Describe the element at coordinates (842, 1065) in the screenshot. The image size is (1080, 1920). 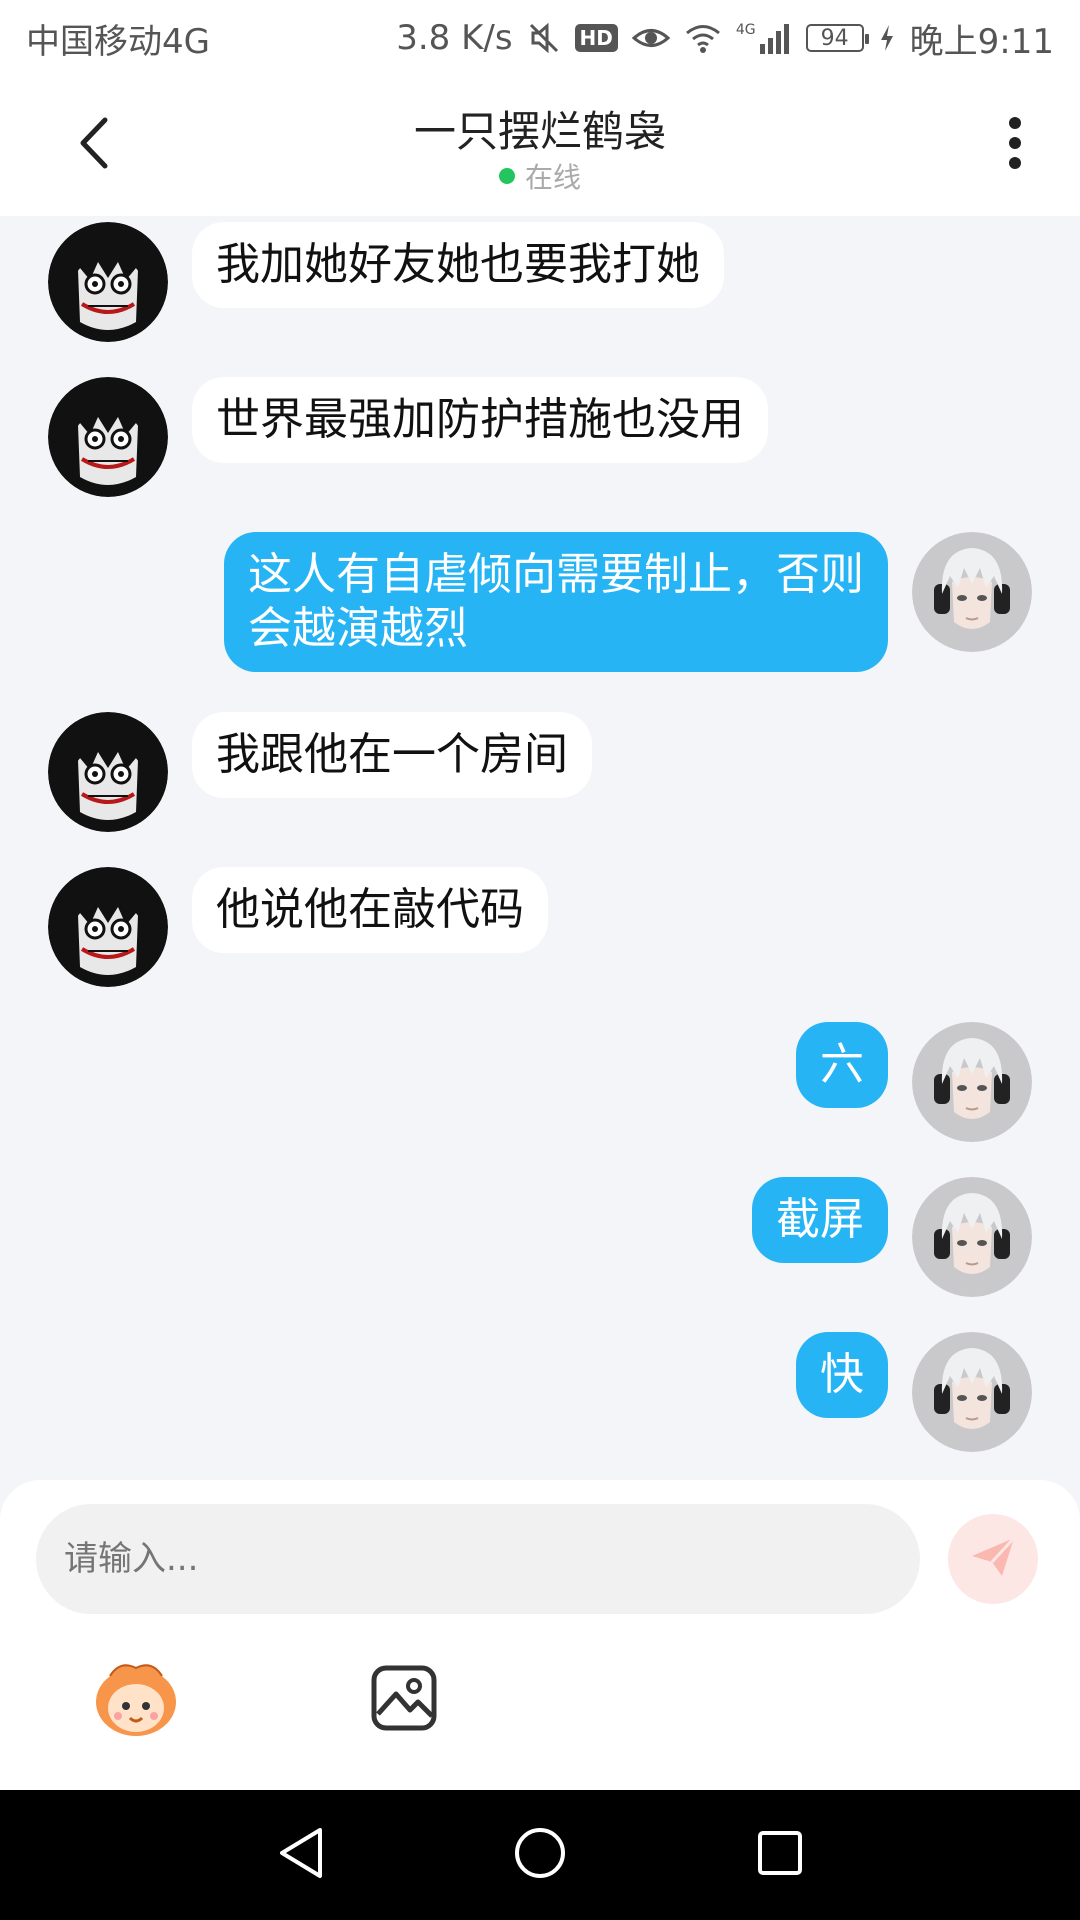
I see `message-bubble: 六` at that location.